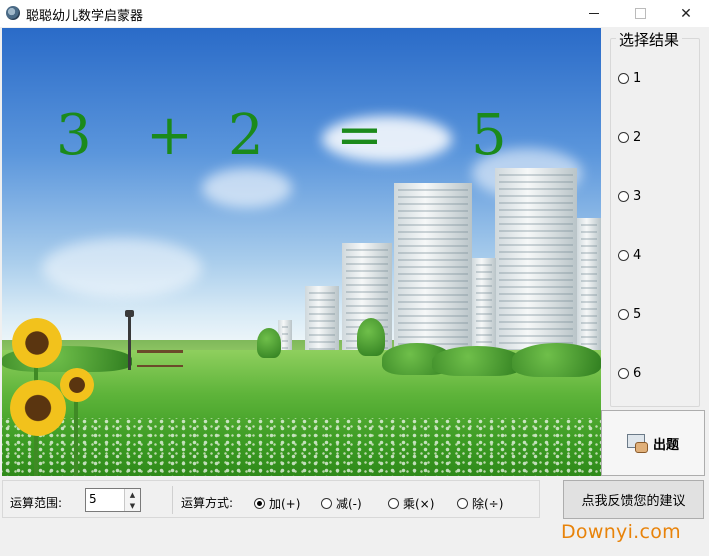 Image resolution: width=709 pixels, height=556 pixels. Describe the element at coordinates (649, 39) in the screenshot. I see `results-legend: 选择结果` at that location.